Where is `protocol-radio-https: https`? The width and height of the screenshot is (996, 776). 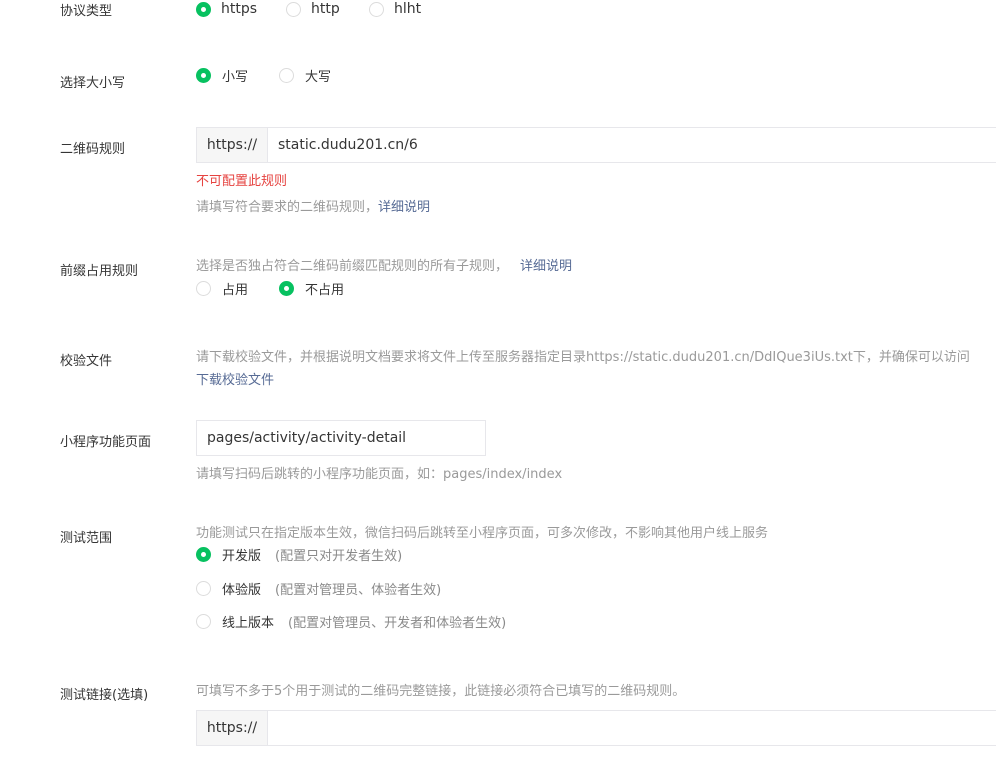 protocol-radio-https: https is located at coordinates (226, 9).